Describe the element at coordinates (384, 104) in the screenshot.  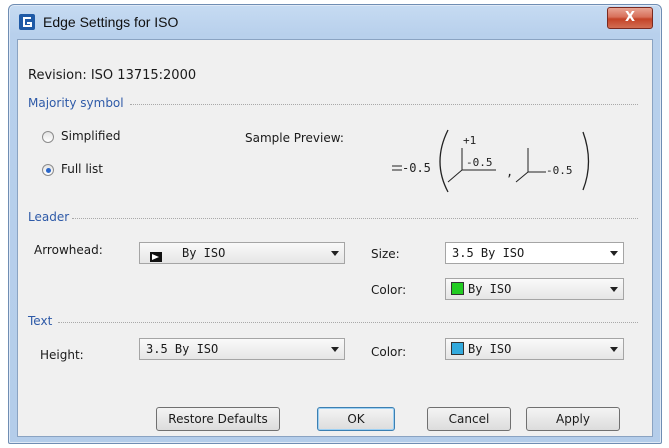
I see `majority-group-divider` at that location.